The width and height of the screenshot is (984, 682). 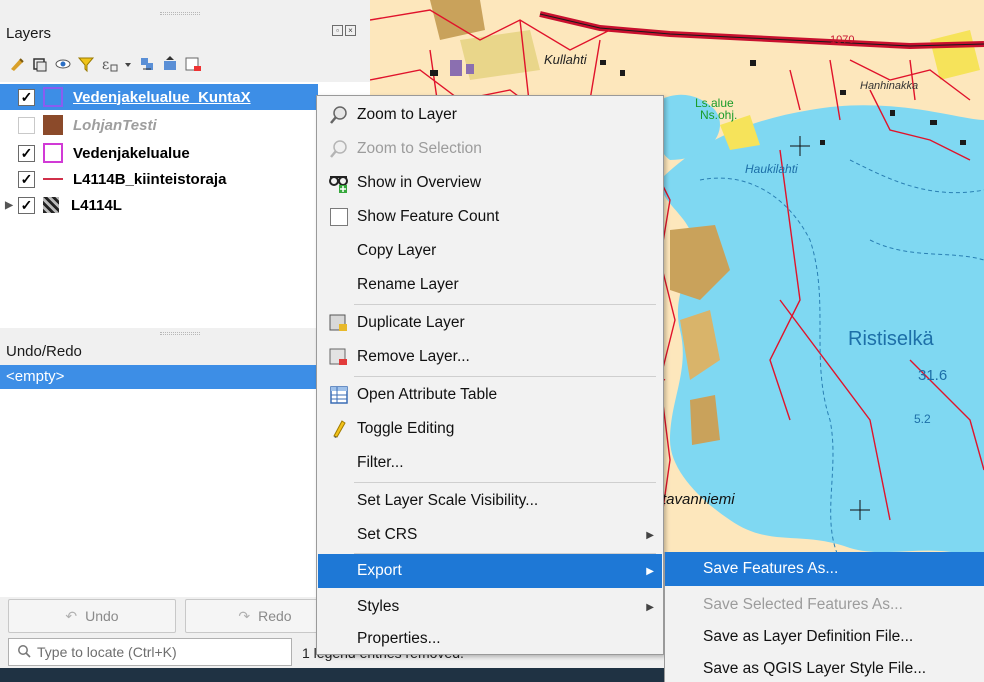 I want to click on add-group-icon, so click(x=40, y=64).